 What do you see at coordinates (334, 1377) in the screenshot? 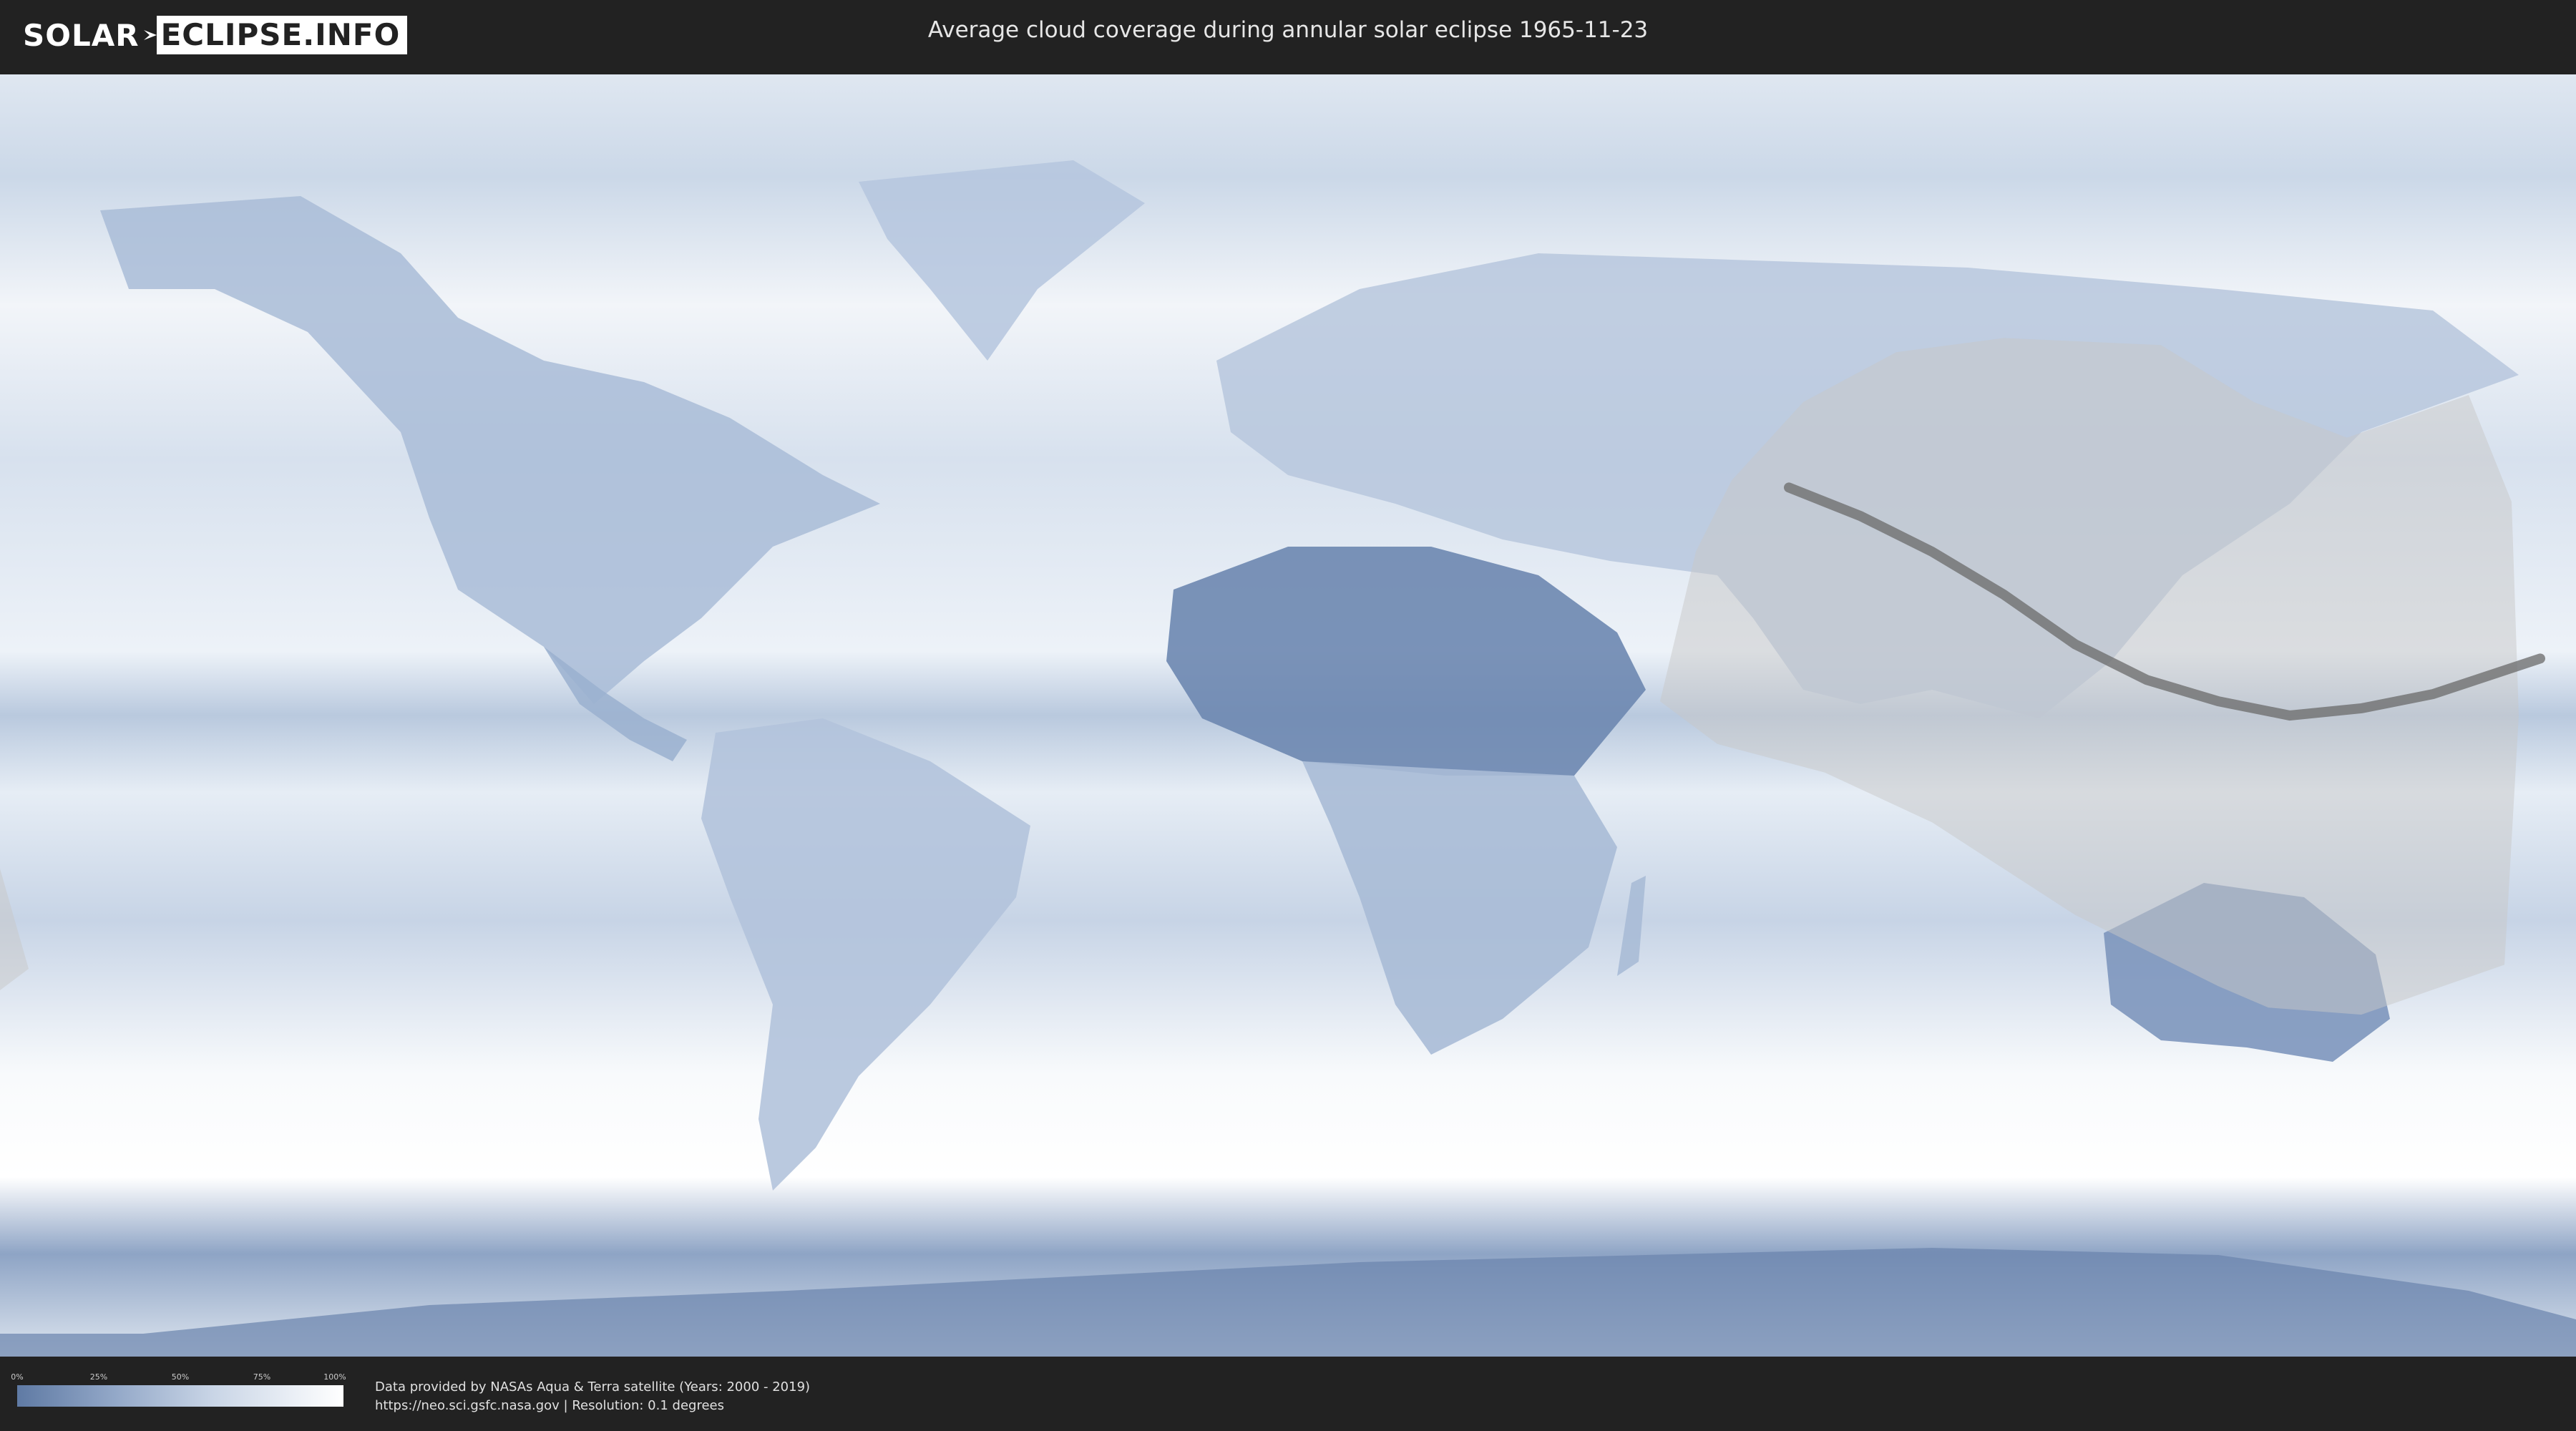
I see `legend-tick-100: 100%` at bounding box center [334, 1377].